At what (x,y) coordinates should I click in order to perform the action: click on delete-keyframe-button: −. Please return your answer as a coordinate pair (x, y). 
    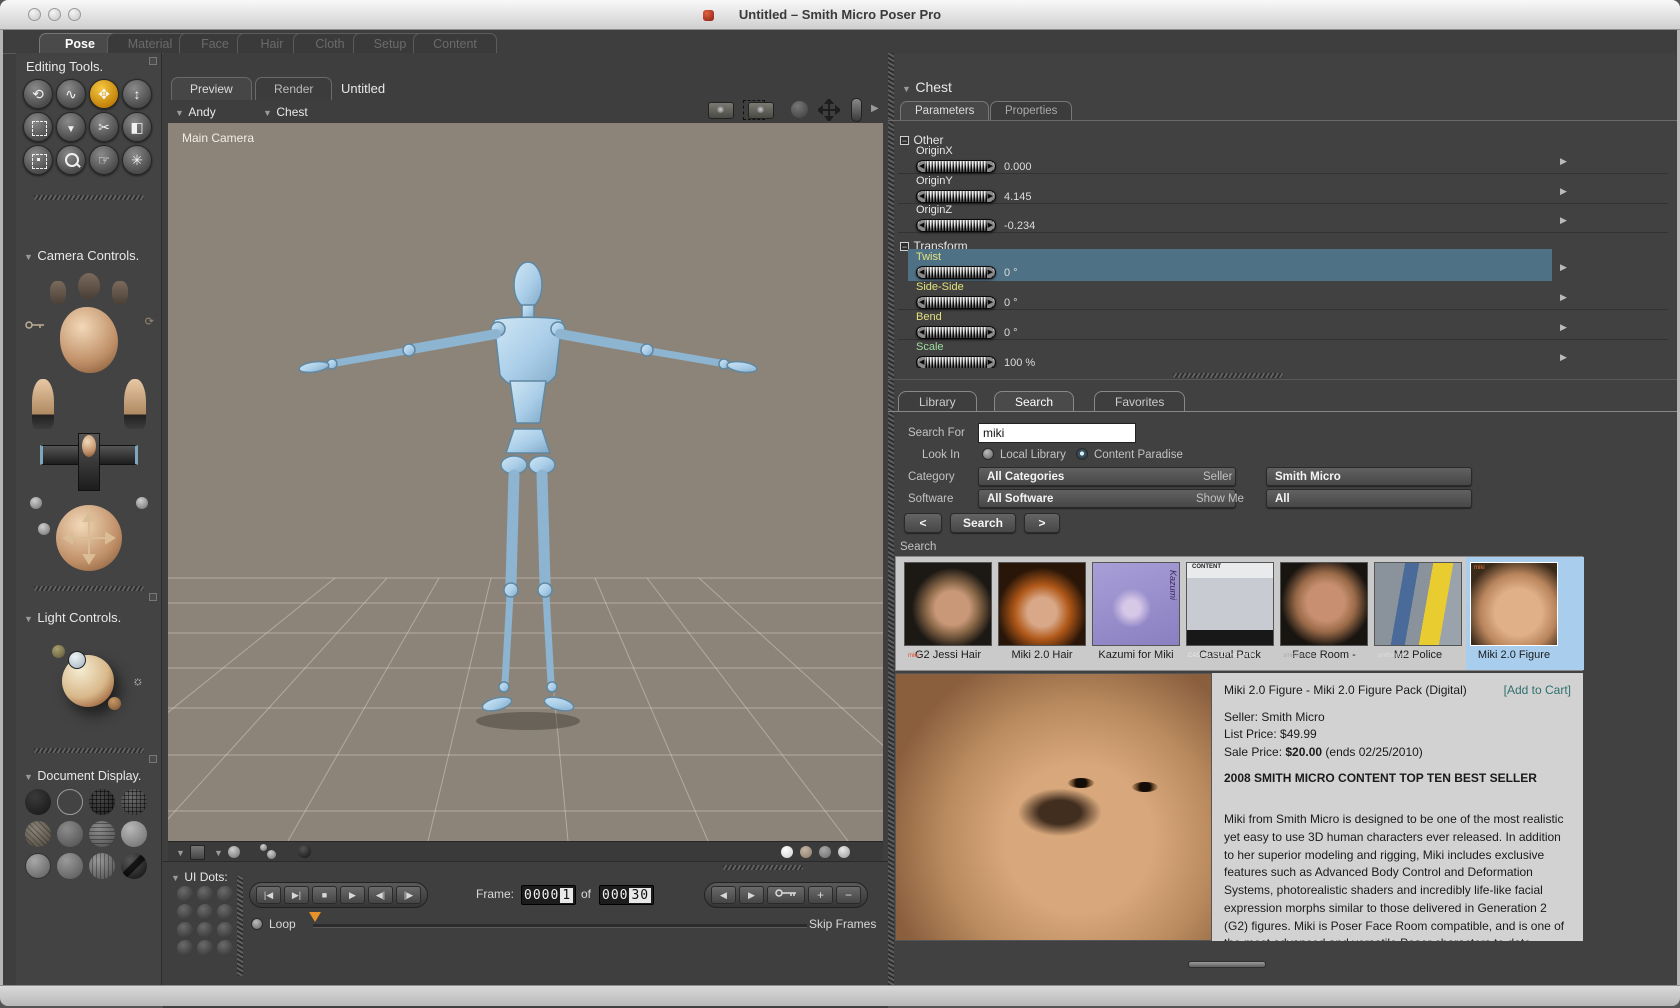
    Looking at the image, I should click on (848, 895).